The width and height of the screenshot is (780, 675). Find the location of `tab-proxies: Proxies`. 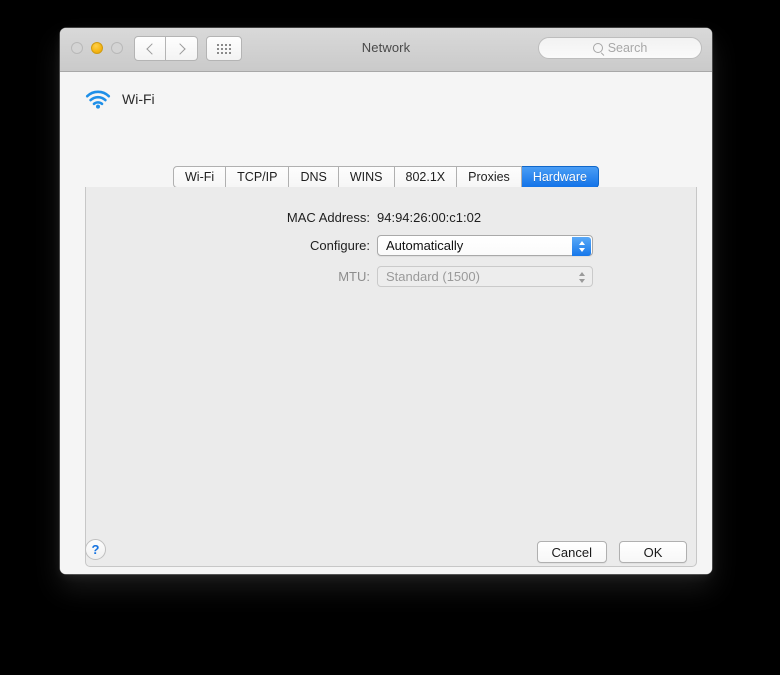

tab-proxies: Proxies is located at coordinates (489, 177).